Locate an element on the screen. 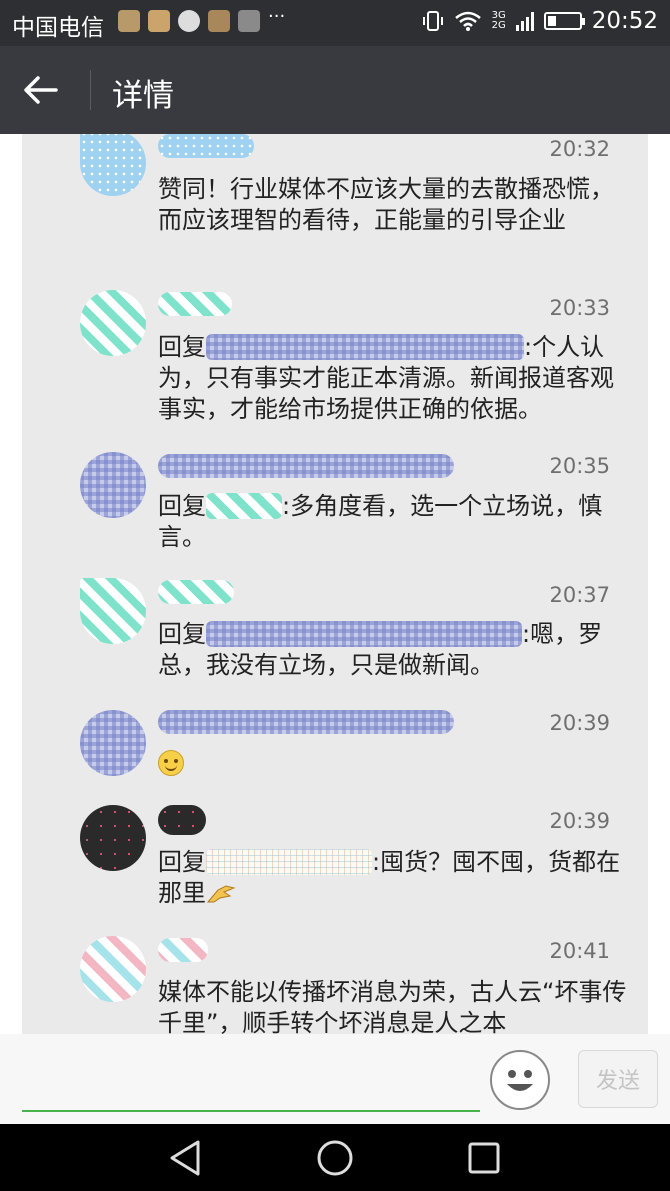 Image resolution: width=670 pixels, height=1191 pixels. comment-time: 20:37 is located at coordinates (579, 595).